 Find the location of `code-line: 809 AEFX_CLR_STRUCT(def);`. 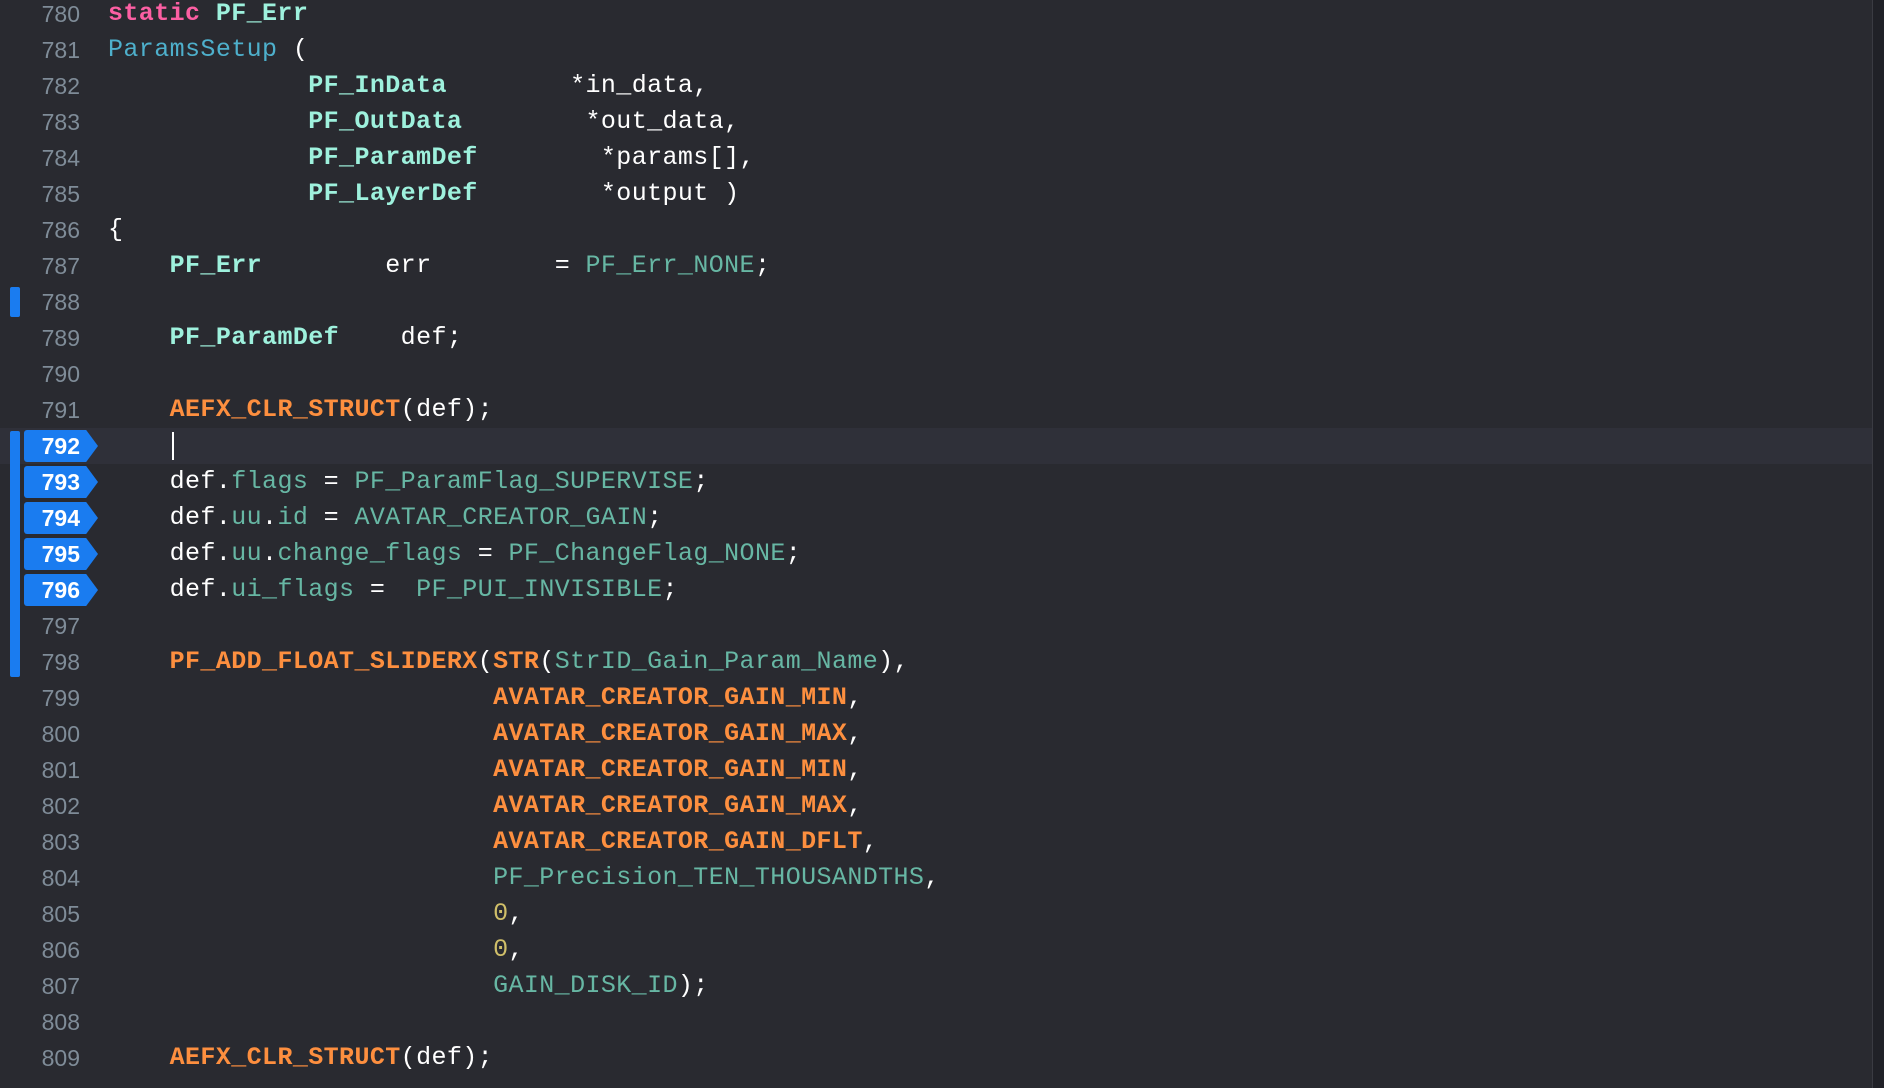

code-line: 809 AEFX_CLR_STRUCT(def); is located at coordinates (936, 1058).